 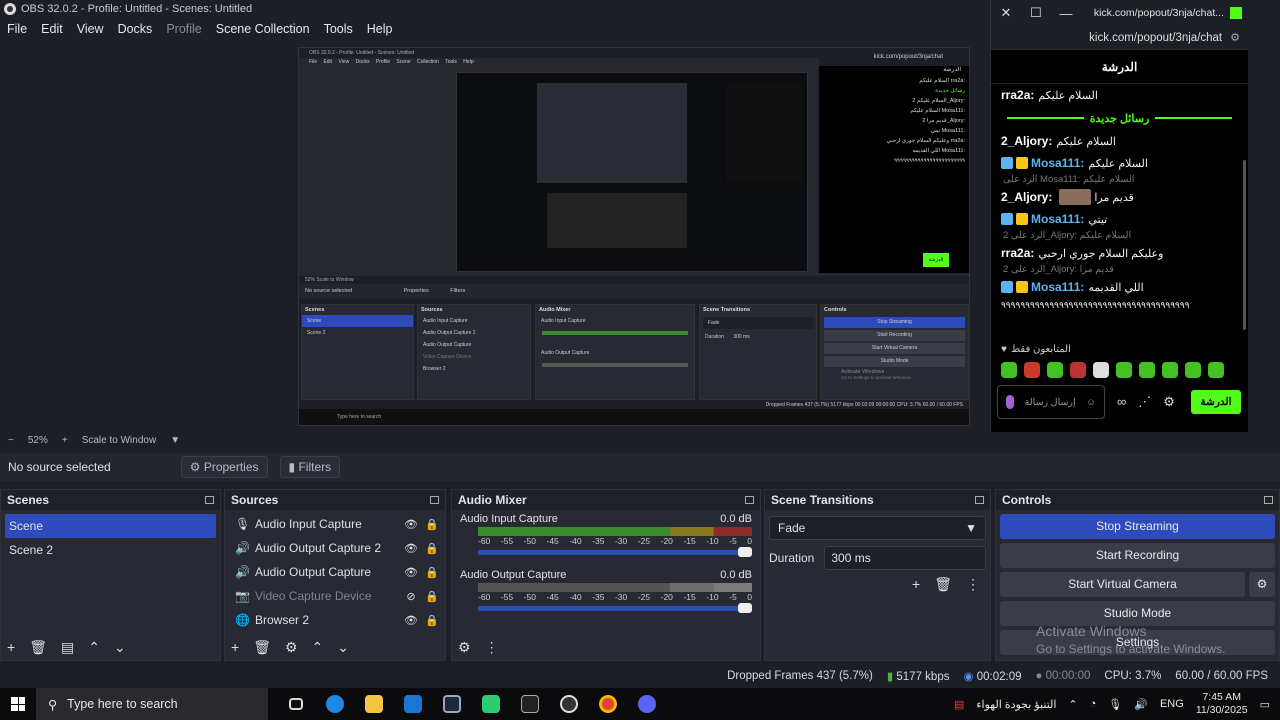 I want to click on eye-hidden-icon: ⊘, so click(x=411, y=596).